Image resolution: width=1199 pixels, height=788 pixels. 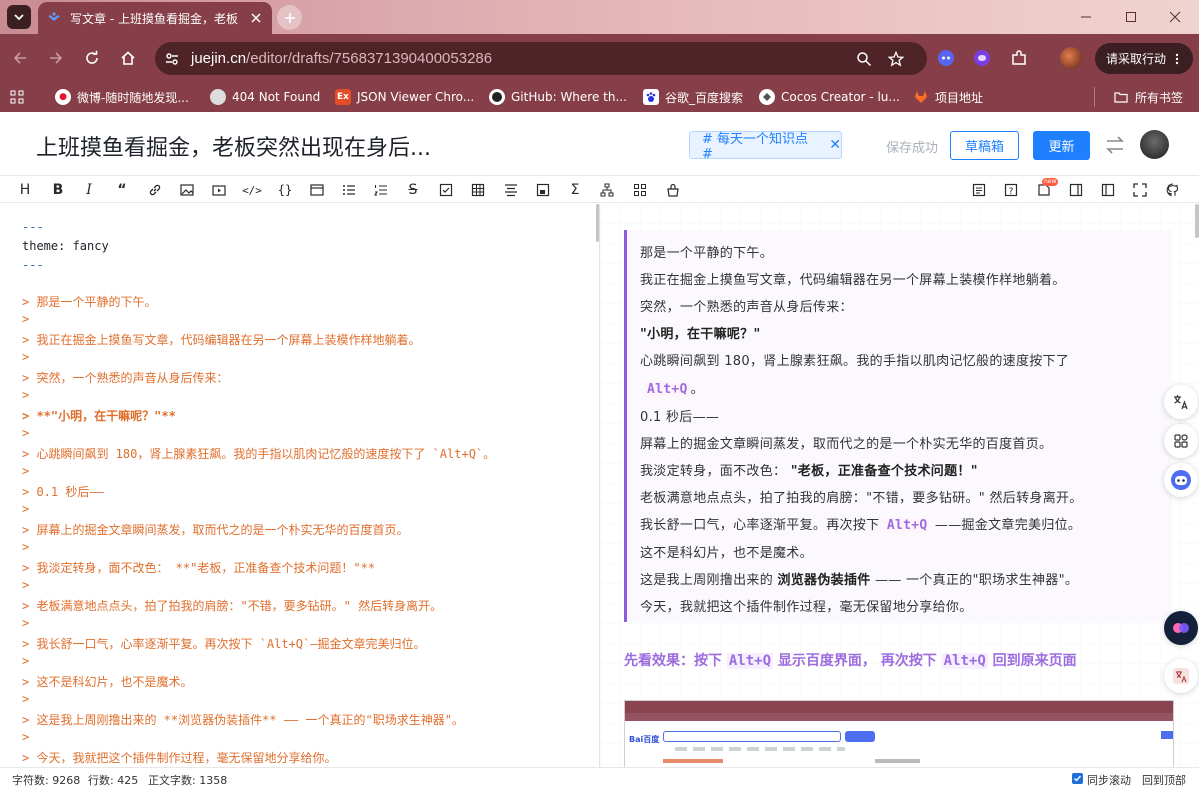 I want to click on all-bookmarks-label: 所有书签, so click(x=1159, y=97).